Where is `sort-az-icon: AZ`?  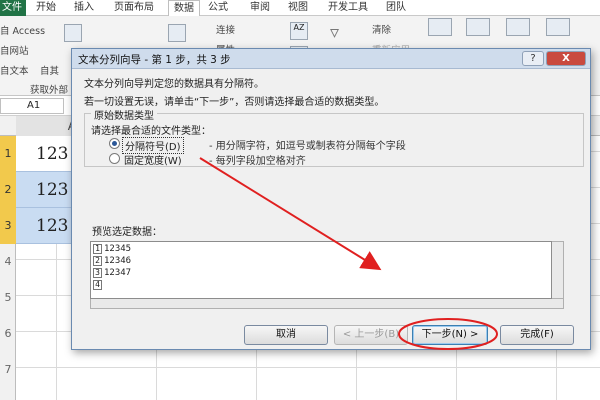 sort-az-icon: AZ is located at coordinates (299, 31).